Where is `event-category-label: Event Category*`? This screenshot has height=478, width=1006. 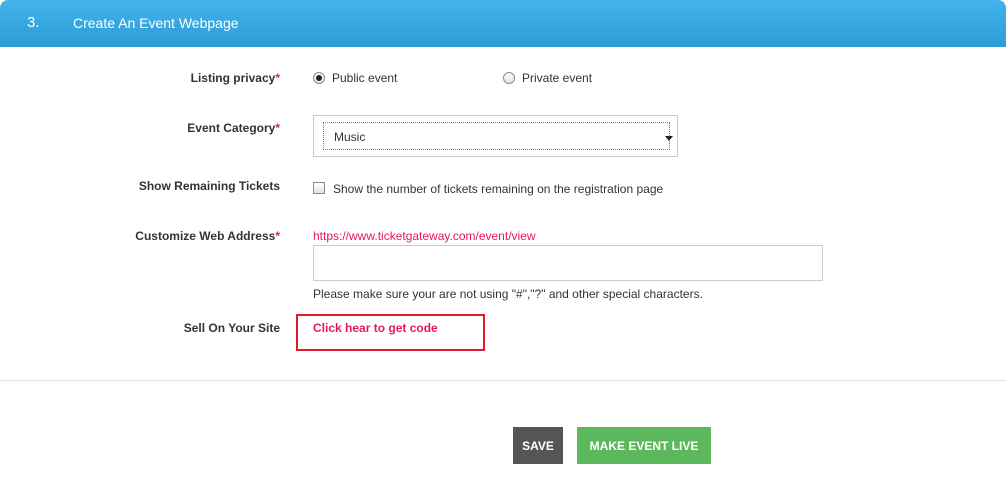 event-category-label: Event Category* is located at coordinates (233, 128).